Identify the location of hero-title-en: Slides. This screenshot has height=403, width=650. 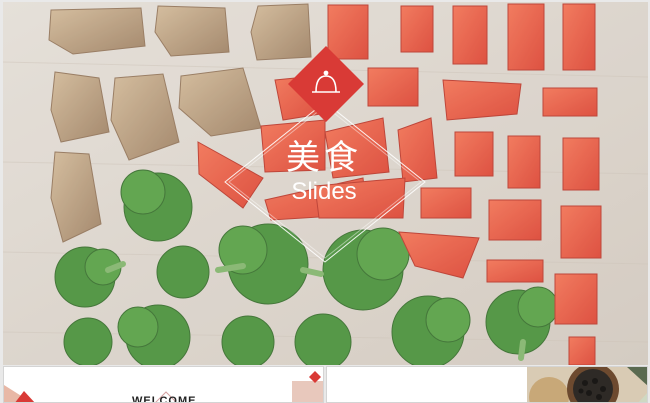
(324, 191).